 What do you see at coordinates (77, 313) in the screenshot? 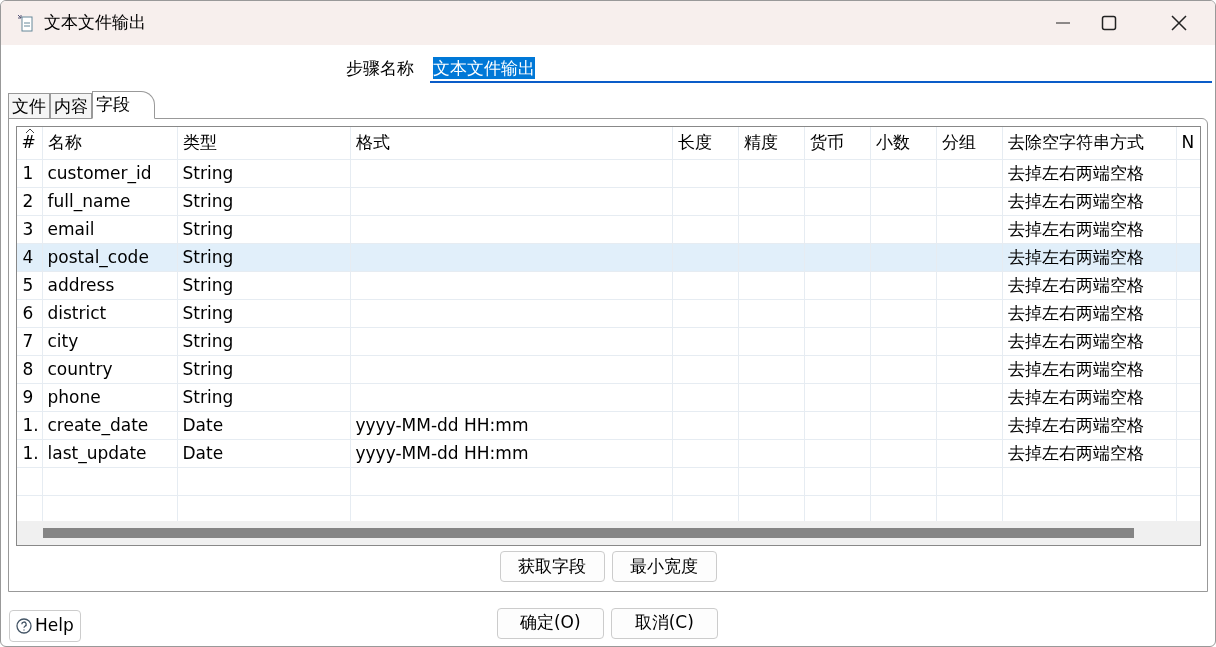
I see `table-cell-text: district` at bounding box center [77, 313].